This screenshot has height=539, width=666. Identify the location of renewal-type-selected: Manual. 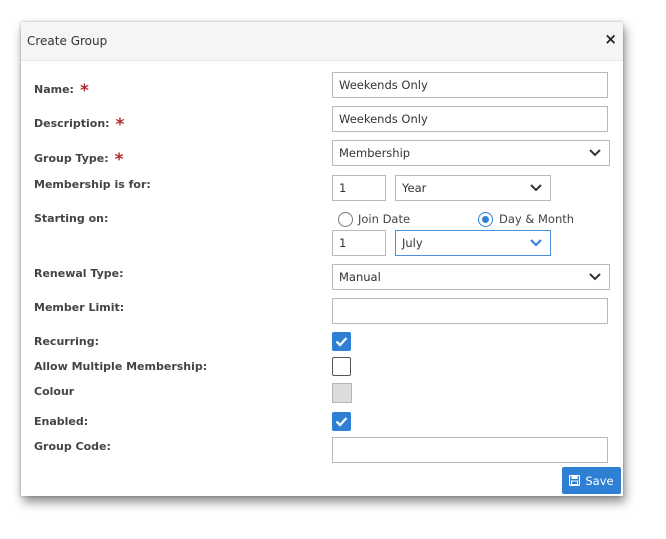
(360, 277).